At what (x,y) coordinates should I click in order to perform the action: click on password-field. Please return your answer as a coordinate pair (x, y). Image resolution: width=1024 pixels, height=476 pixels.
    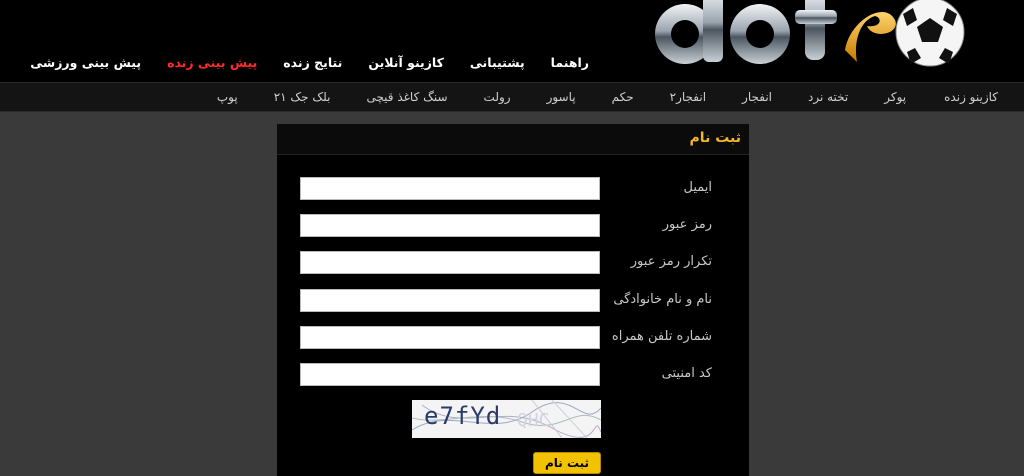
    Looking at the image, I should click on (450, 225).